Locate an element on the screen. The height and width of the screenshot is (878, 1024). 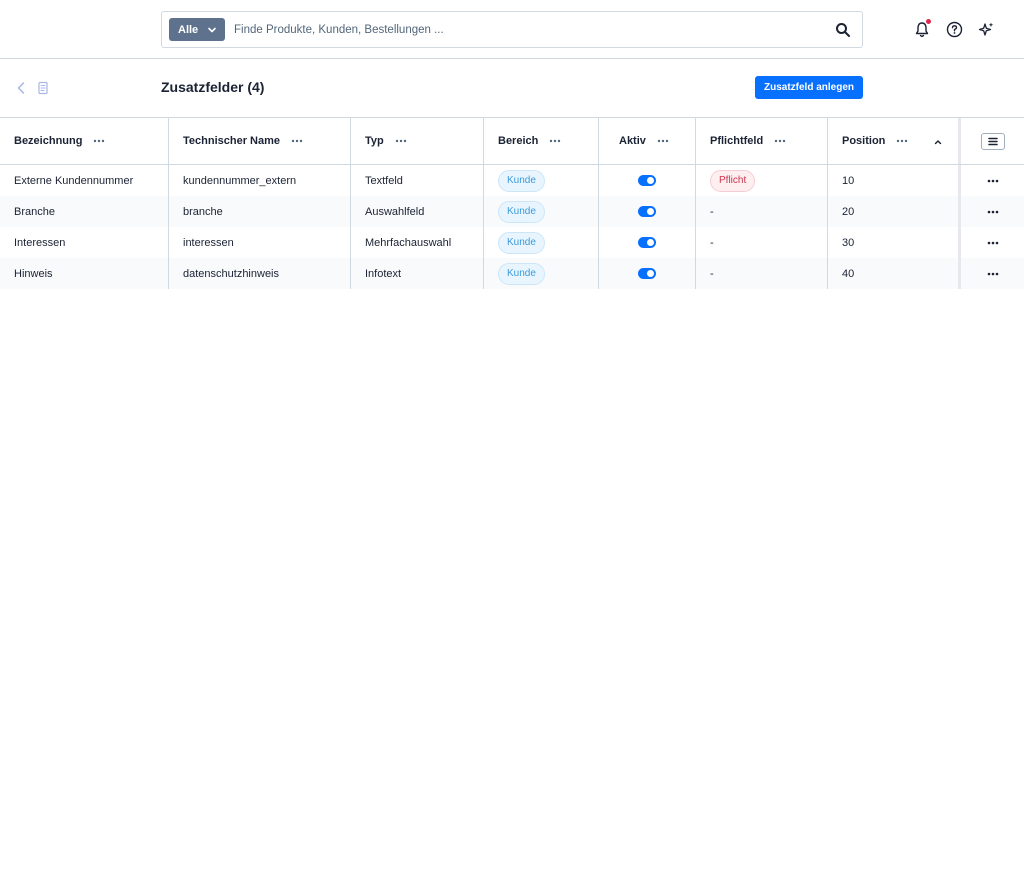
cell-technischer-name: kundennummer_extern is located at coordinates (260, 180).